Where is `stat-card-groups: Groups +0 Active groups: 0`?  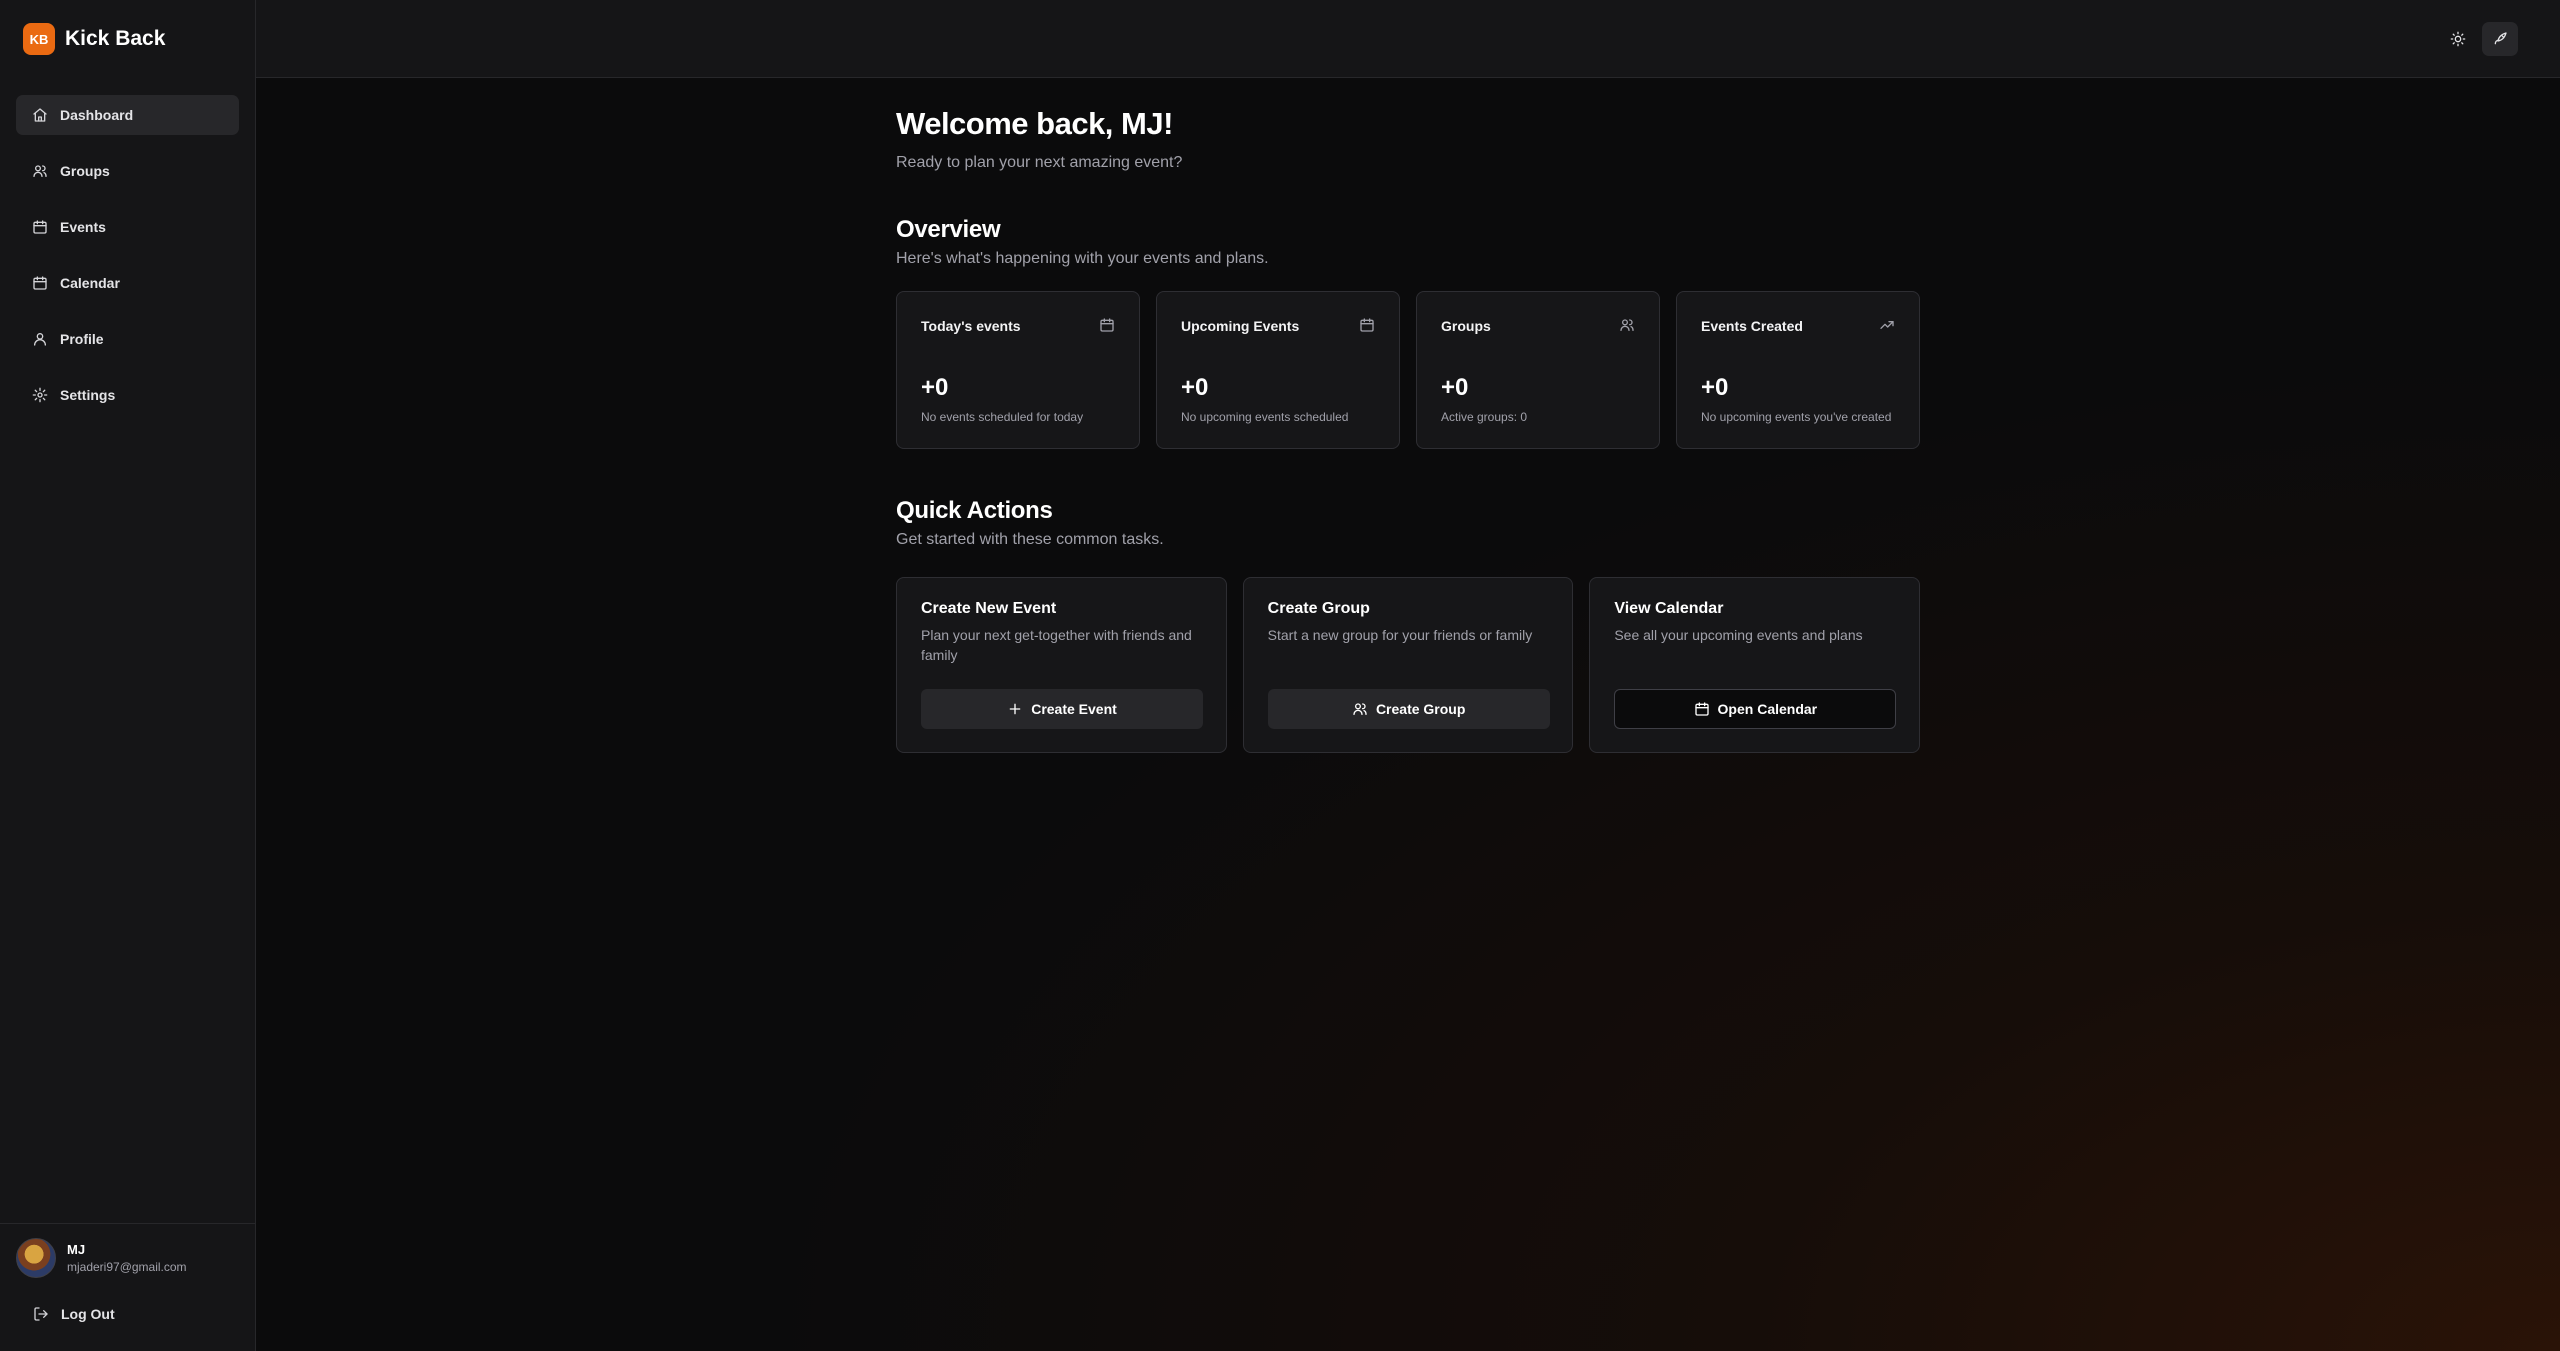 stat-card-groups: Groups +0 Active groups: 0 is located at coordinates (1538, 370).